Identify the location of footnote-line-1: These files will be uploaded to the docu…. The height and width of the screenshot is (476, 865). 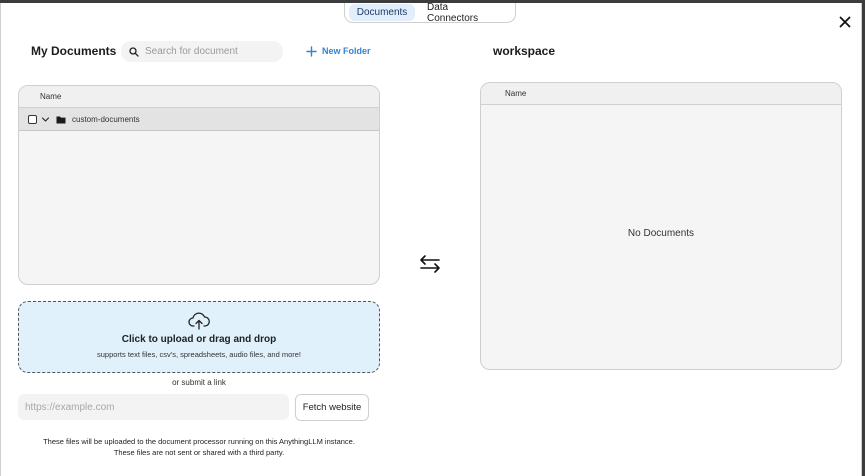
(199, 441).